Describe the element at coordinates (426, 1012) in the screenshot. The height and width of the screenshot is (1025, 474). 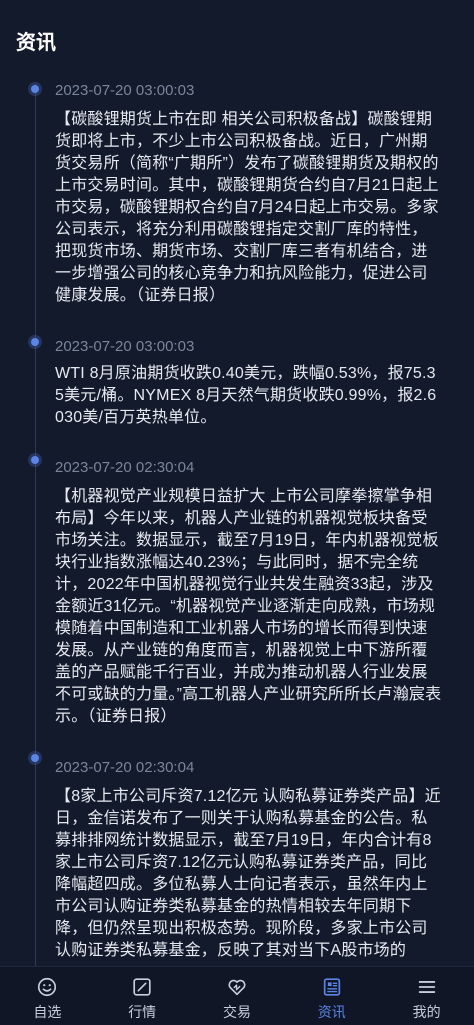
I see `tab-label: 我的` at that location.